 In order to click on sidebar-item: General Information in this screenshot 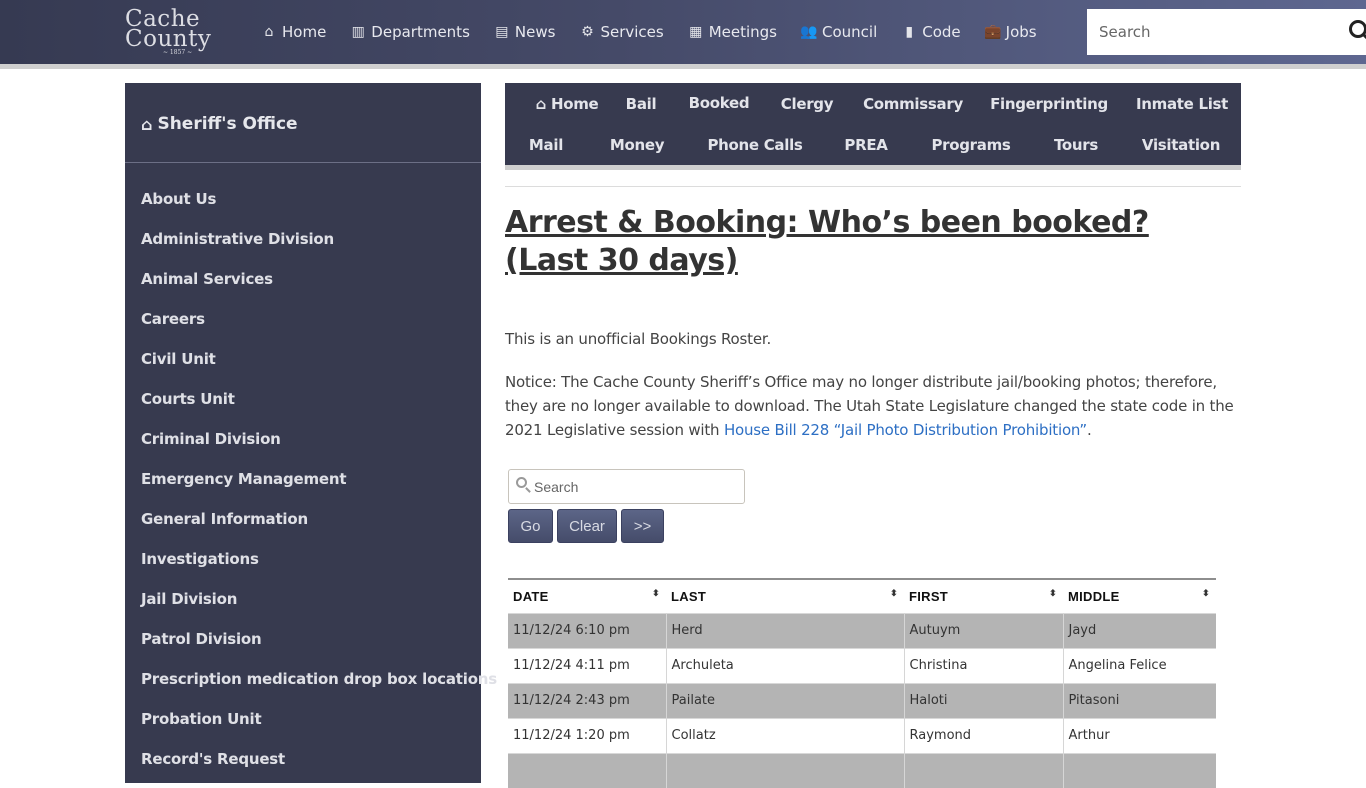, I will do `click(319, 527)`.